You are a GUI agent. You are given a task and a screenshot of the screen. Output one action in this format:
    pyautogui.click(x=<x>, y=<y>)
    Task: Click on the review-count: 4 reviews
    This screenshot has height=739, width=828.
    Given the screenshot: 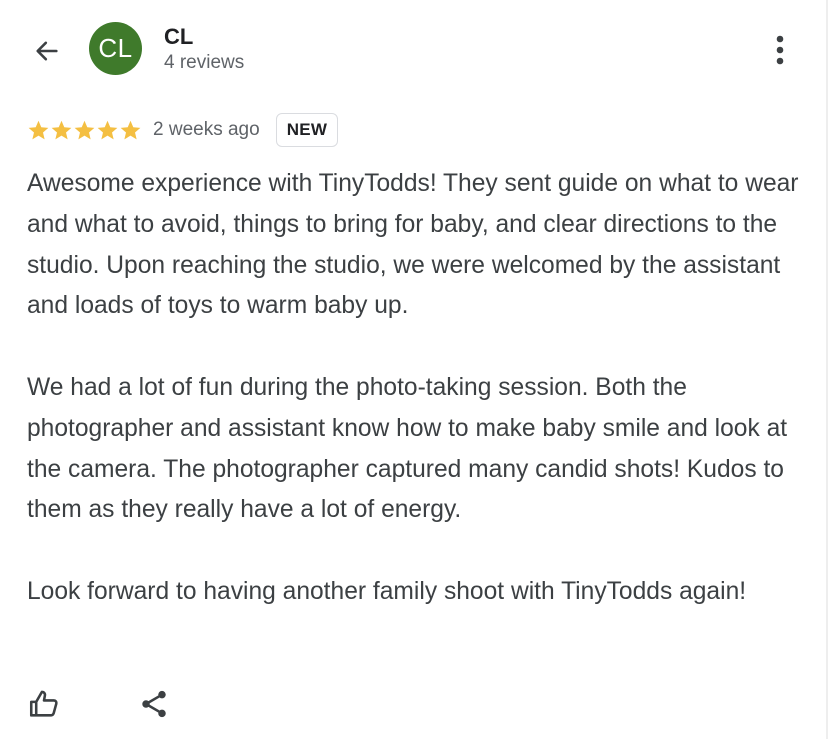 What is the action you would take?
    pyautogui.click(x=204, y=62)
    